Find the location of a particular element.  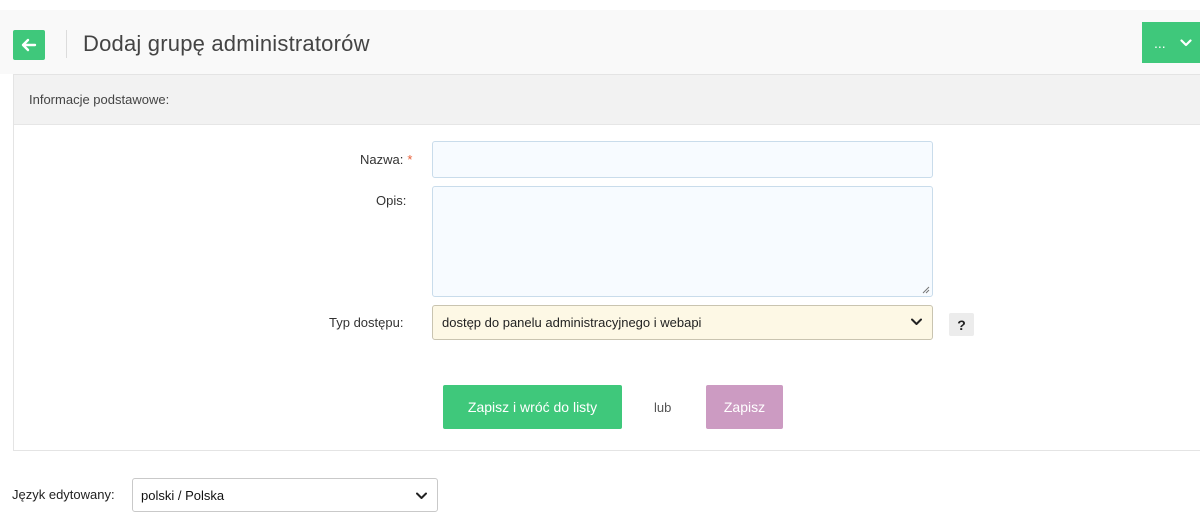

required-marker: * is located at coordinates (410, 159).